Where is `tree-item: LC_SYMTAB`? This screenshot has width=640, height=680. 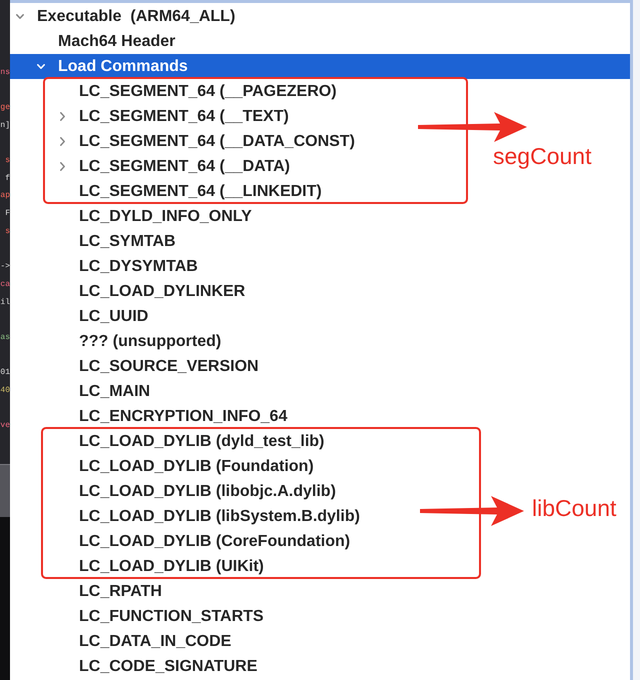
tree-item: LC_SYMTAB is located at coordinates (127, 241).